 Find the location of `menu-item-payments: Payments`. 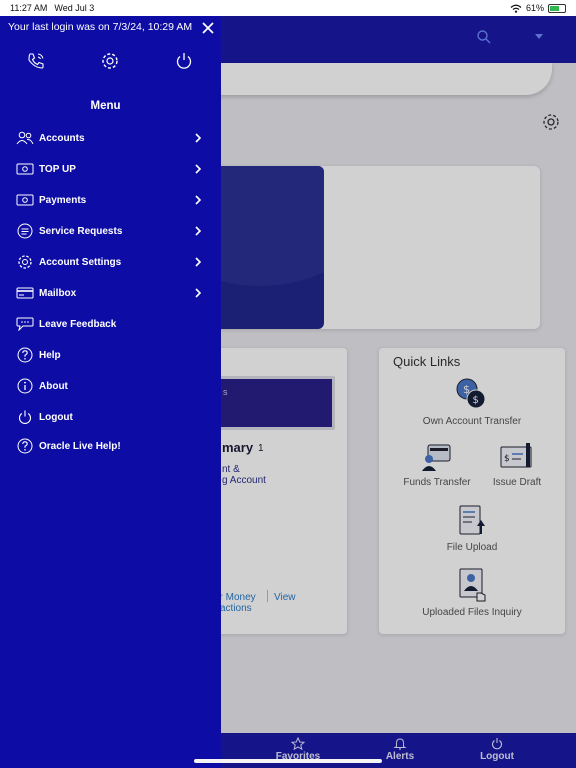

menu-item-payments: Payments is located at coordinates (111, 200).